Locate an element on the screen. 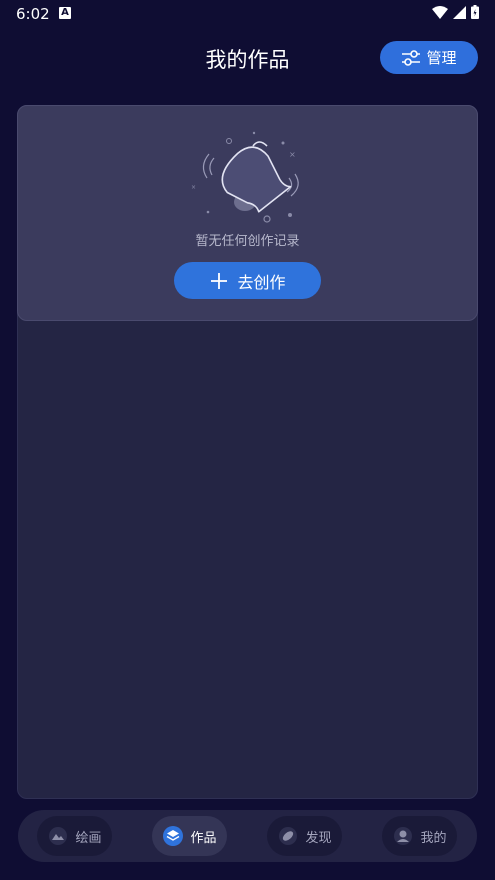 This screenshot has height=880, width=495. nav-item-profile: 我的 is located at coordinates (419, 836).